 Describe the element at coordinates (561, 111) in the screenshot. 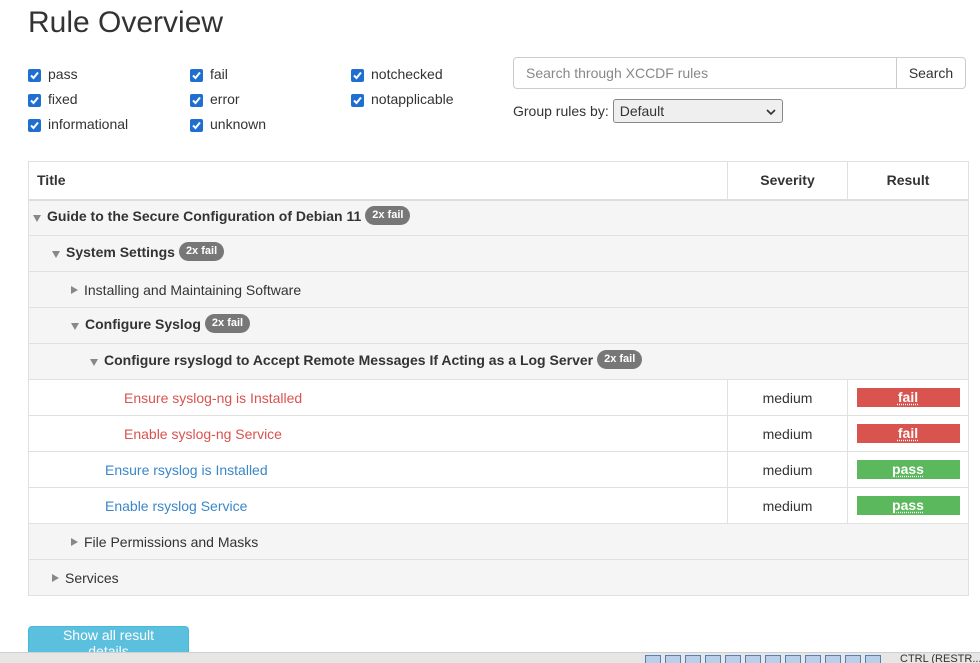

I see `group-rules-label: Group rules by:` at that location.